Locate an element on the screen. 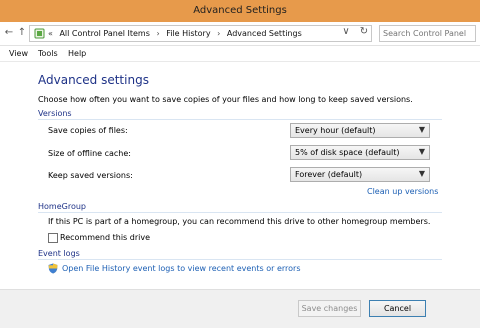 Image resolution: width=480 pixels, height=328 pixels. save-copies-value: Every hour (default) is located at coordinates (335, 130).